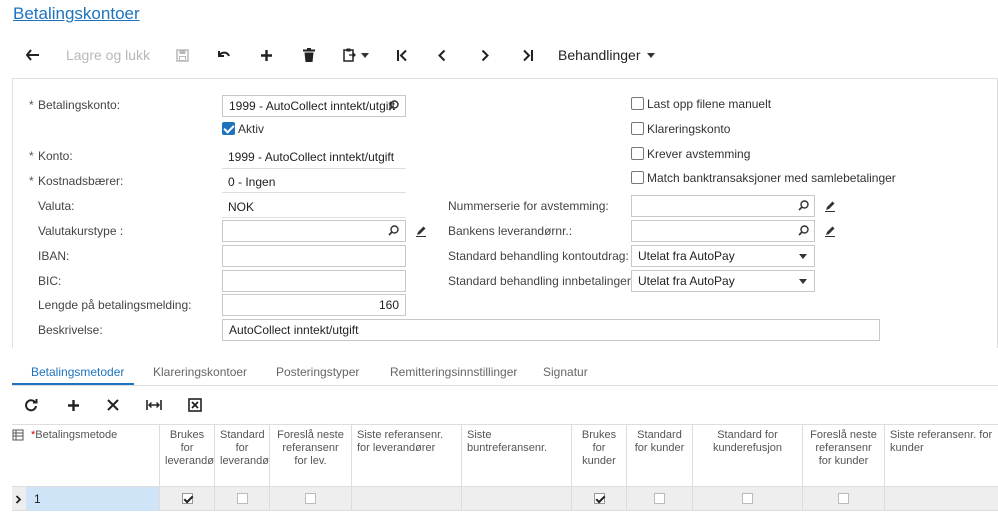 The height and width of the screenshot is (522, 998). What do you see at coordinates (314, 305) in the screenshot?
I see `msg-length-field: 160` at bounding box center [314, 305].